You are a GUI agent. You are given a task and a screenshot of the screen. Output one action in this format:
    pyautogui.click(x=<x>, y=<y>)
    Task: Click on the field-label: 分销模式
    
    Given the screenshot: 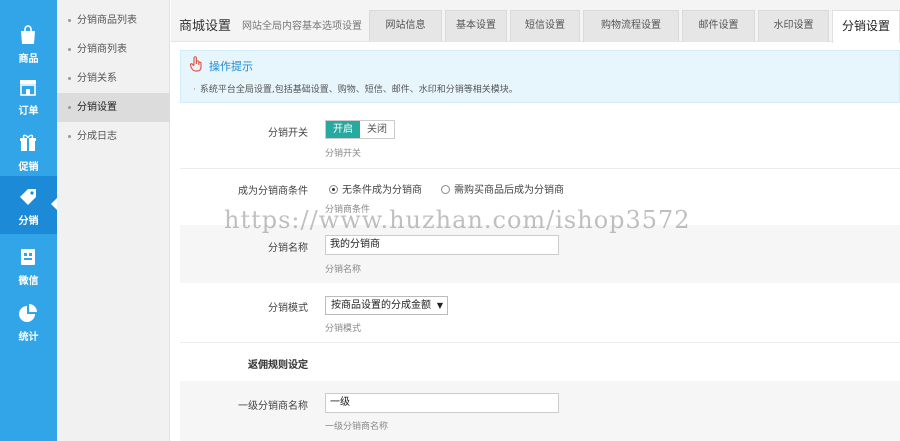 What is the action you would take?
    pyautogui.click(x=288, y=308)
    